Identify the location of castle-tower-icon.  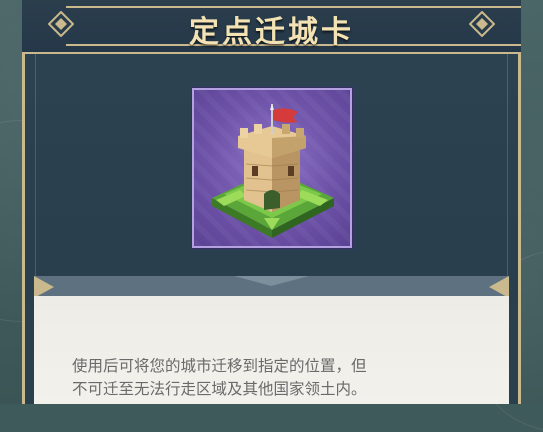
(273, 171).